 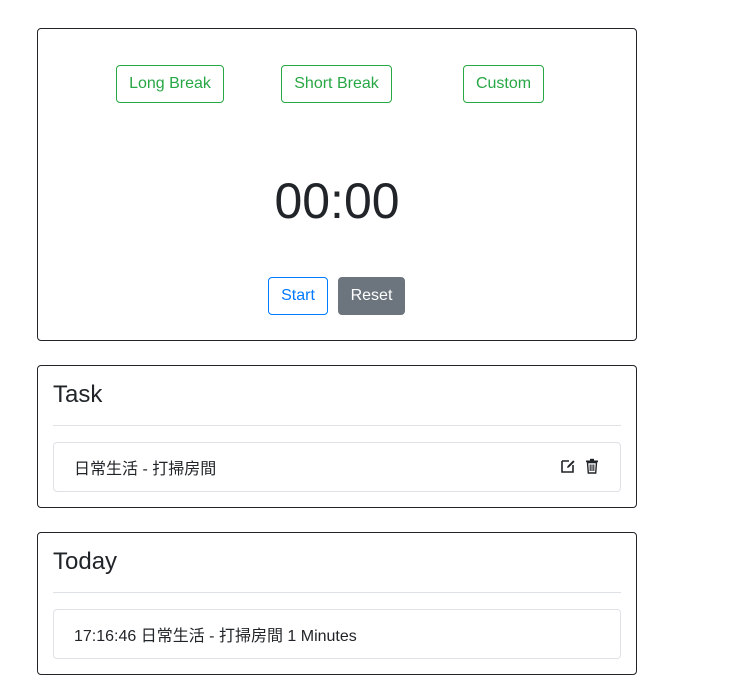 I want to click on task-item-actions, so click(x=580, y=466).